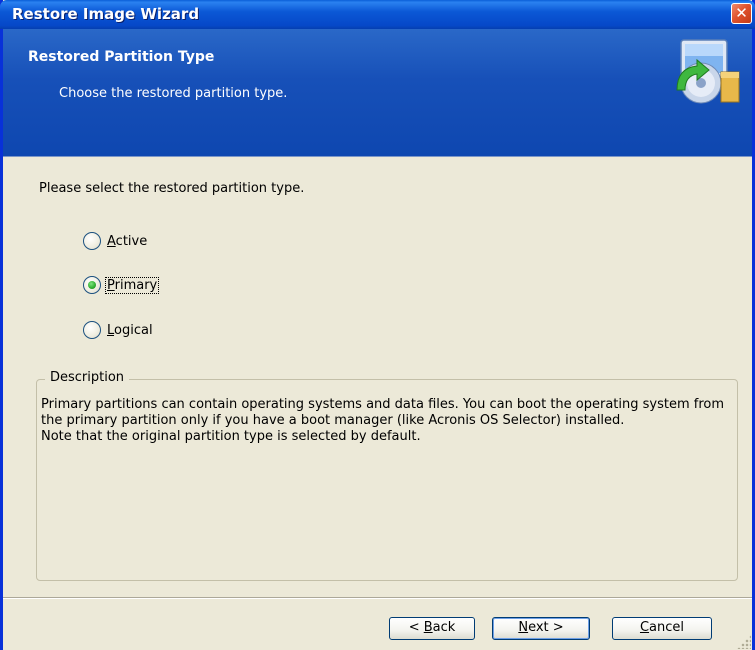 This screenshot has height=650, width=755. Describe the element at coordinates (377, 598) in the screenshot. I see `footer-divider` at that location.